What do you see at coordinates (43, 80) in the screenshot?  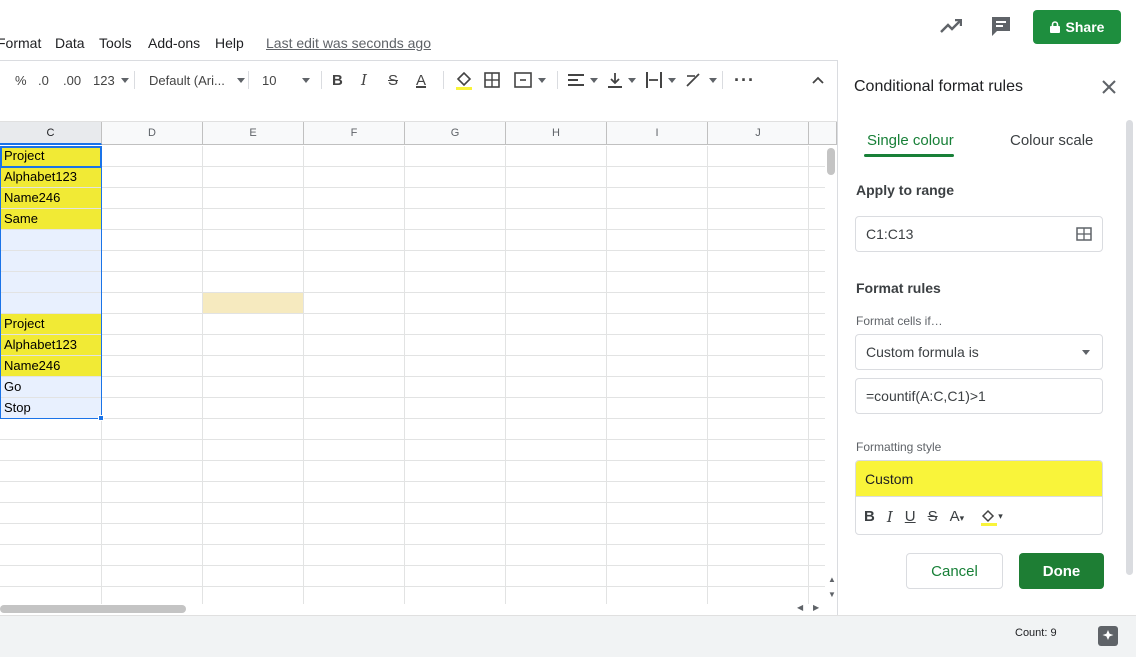 I see `decrease-decimal-button: .0` at bounding box center [43, 80].